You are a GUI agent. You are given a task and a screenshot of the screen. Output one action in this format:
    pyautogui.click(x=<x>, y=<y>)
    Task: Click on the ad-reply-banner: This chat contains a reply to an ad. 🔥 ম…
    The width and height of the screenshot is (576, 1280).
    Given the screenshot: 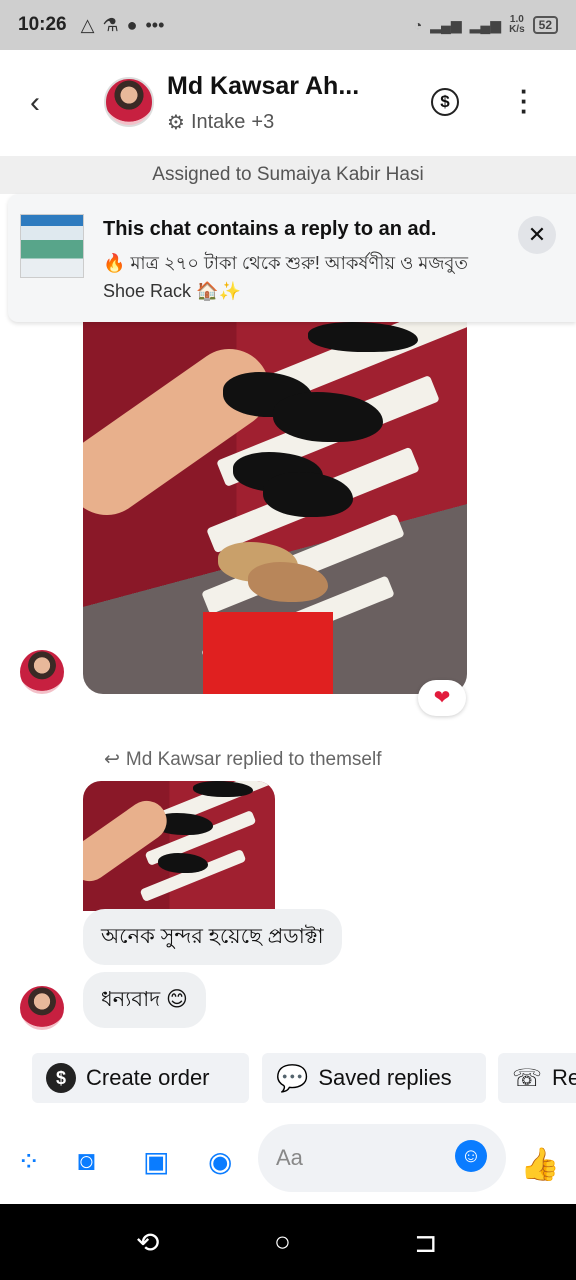 What is the action you would take?
    pyautogui.click(x=292, y=258)
    